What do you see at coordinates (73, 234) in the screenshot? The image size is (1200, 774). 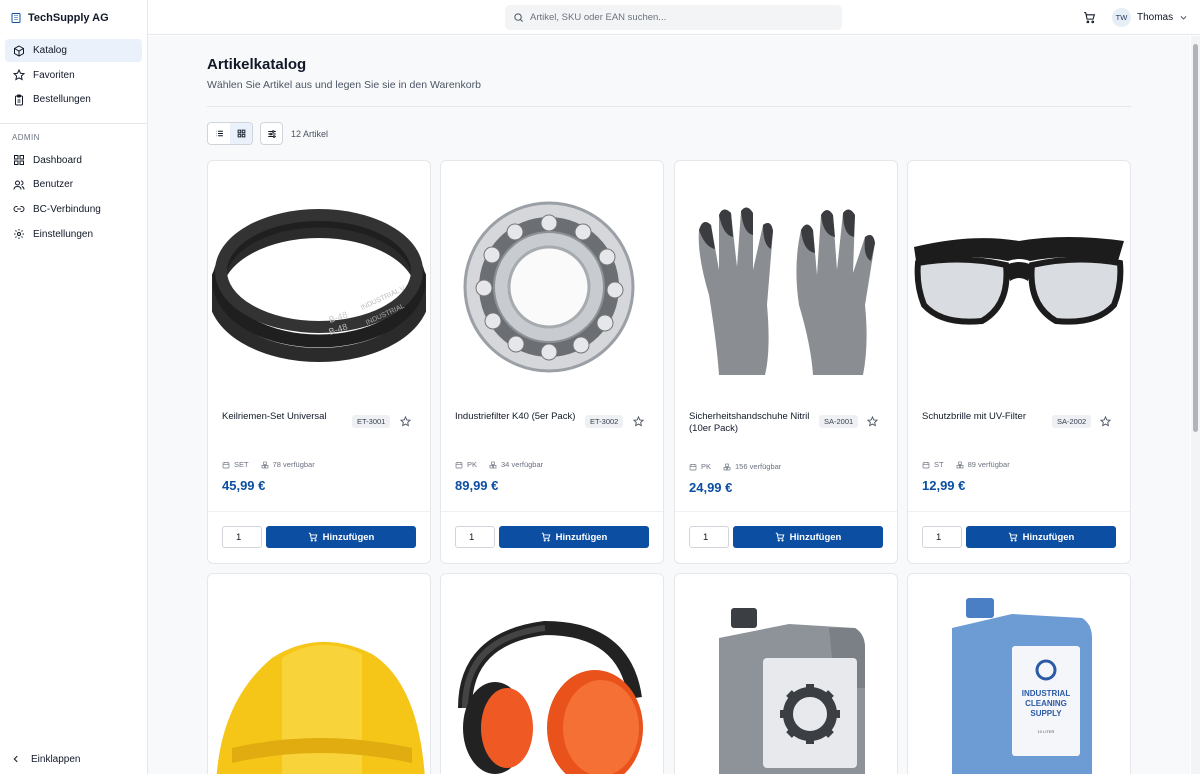 I see `sidebar-item-einstellungen: Einstellungen` at bounding box center [73, 234].